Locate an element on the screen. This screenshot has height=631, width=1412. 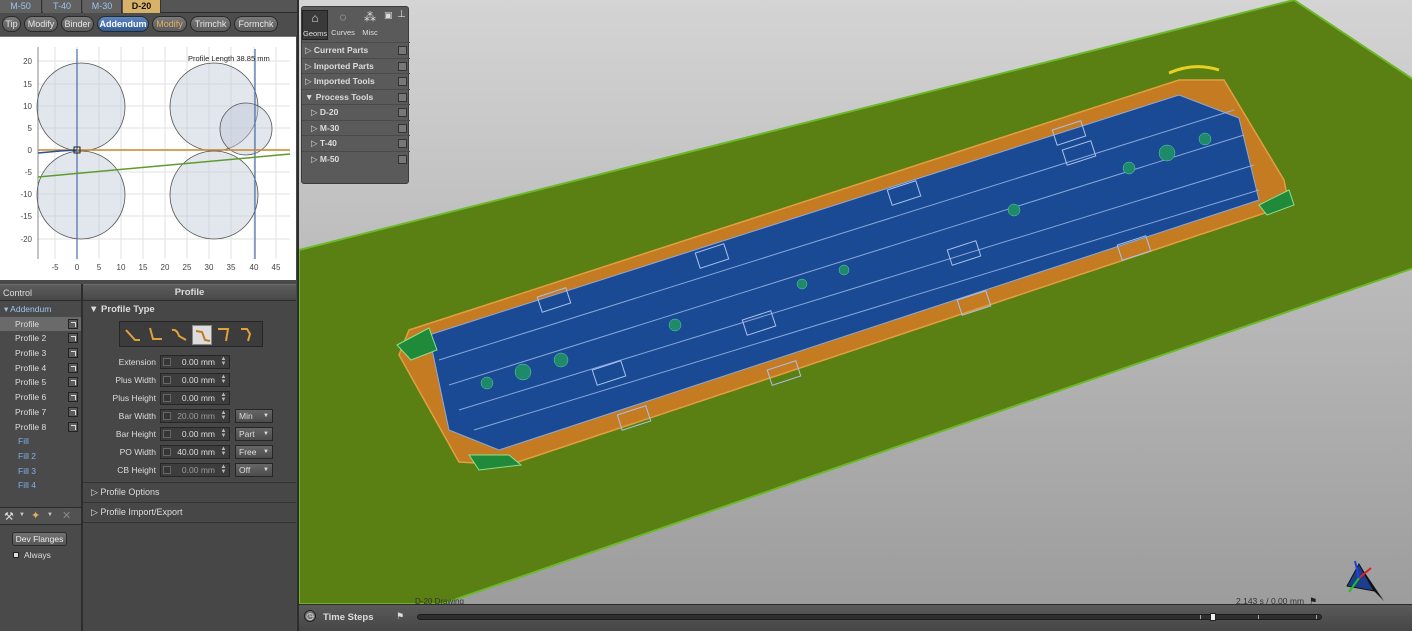
tree-item-profile-2: Profile 2 is located at coordinates (40, 338).